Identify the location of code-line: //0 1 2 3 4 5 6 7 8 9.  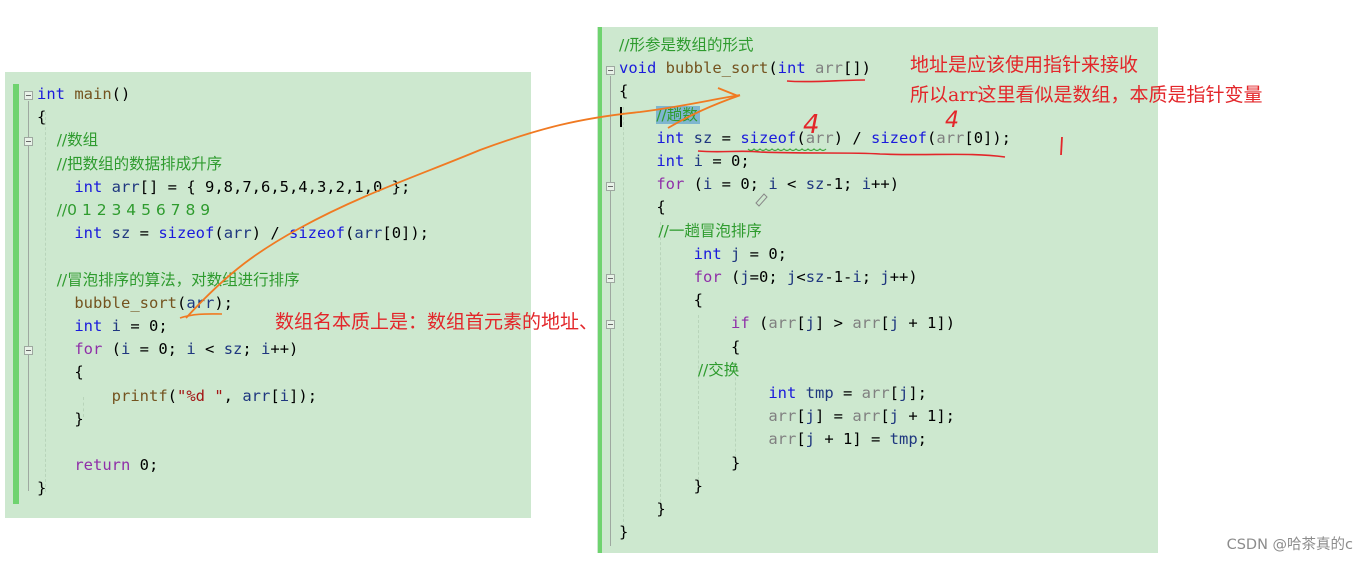
(123, 210).